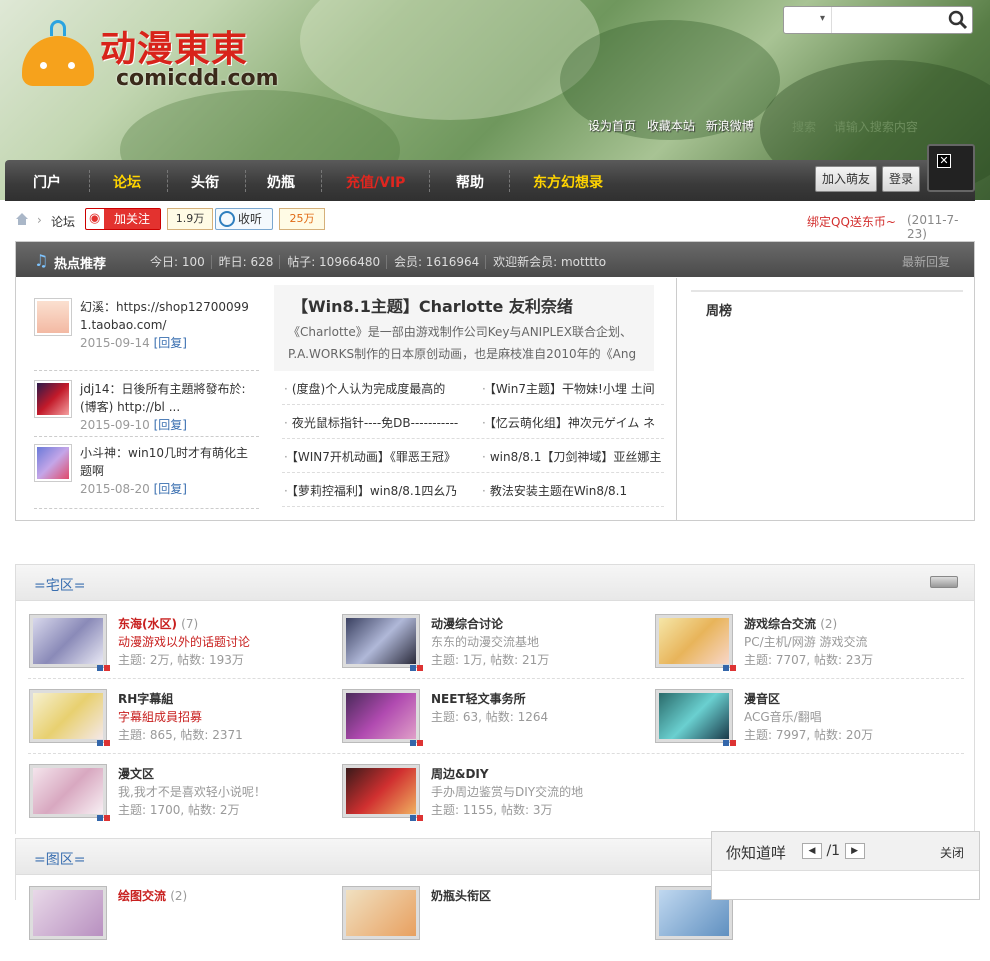  Describe the element at coordinates (123, 219) in the screenshot. I see `weibo-follow-button: ◉ 加关注` at that location.